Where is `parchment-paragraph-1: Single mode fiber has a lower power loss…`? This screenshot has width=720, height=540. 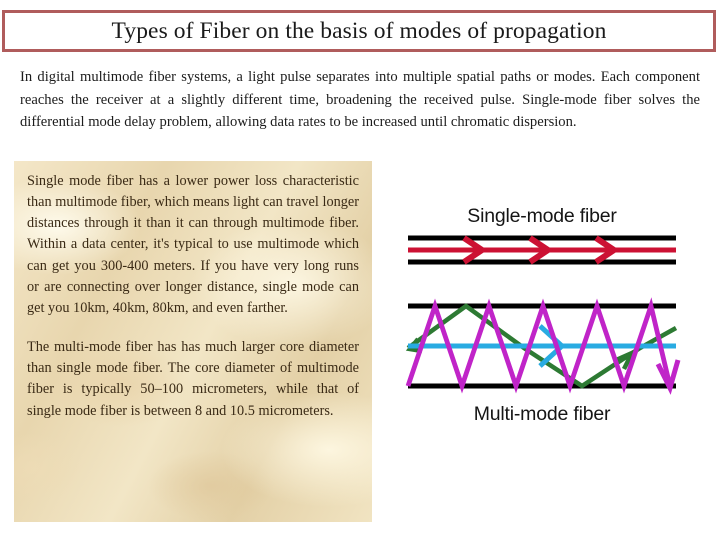 parchment-paragraph-1: Single mode fiber has a lower power loss… is located at coordinates (193, 244).